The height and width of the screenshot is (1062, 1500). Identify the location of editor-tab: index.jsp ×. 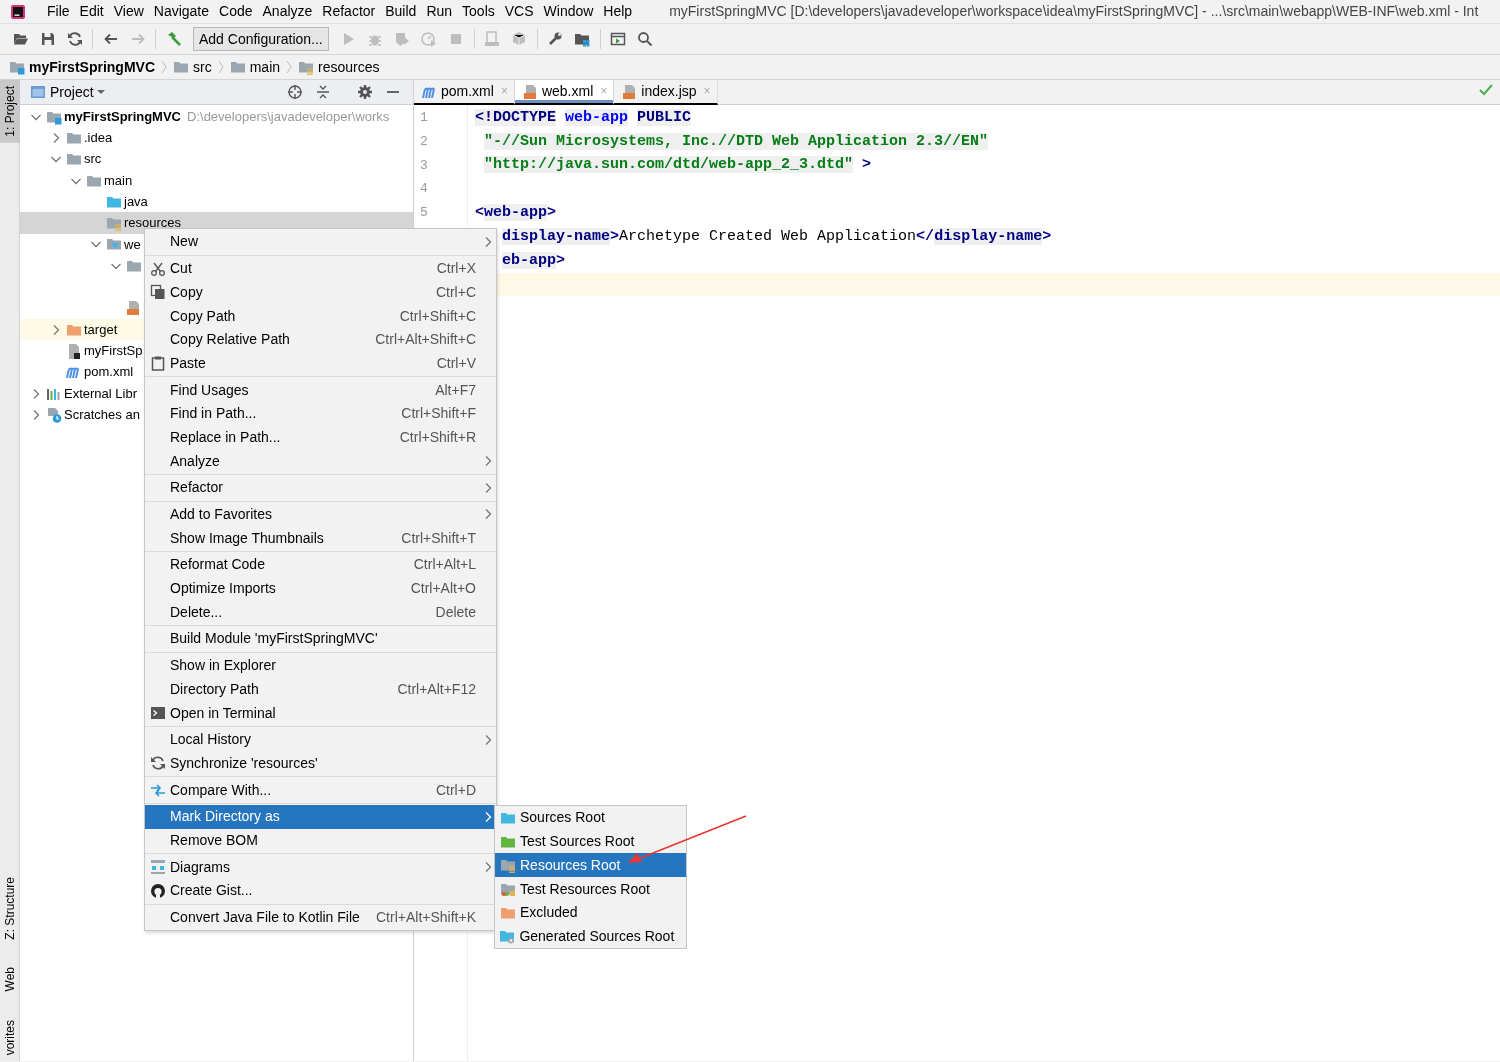
(666, 92).